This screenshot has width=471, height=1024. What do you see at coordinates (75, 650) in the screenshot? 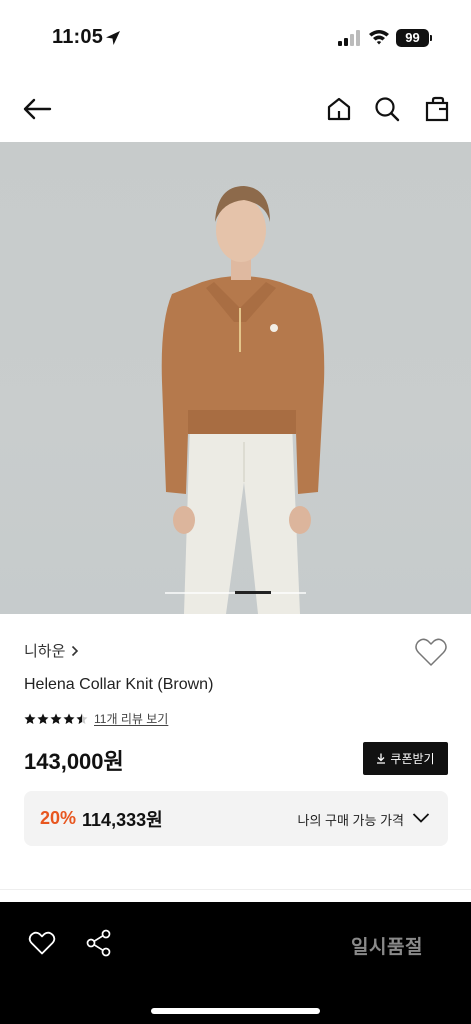
I see `chevron-right-icon` at bounding box center [75, 650].